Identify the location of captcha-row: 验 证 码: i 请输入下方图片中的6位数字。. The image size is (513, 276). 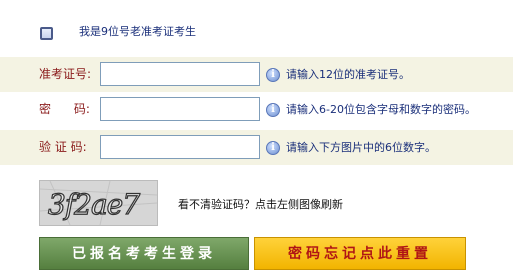
(256, 147).